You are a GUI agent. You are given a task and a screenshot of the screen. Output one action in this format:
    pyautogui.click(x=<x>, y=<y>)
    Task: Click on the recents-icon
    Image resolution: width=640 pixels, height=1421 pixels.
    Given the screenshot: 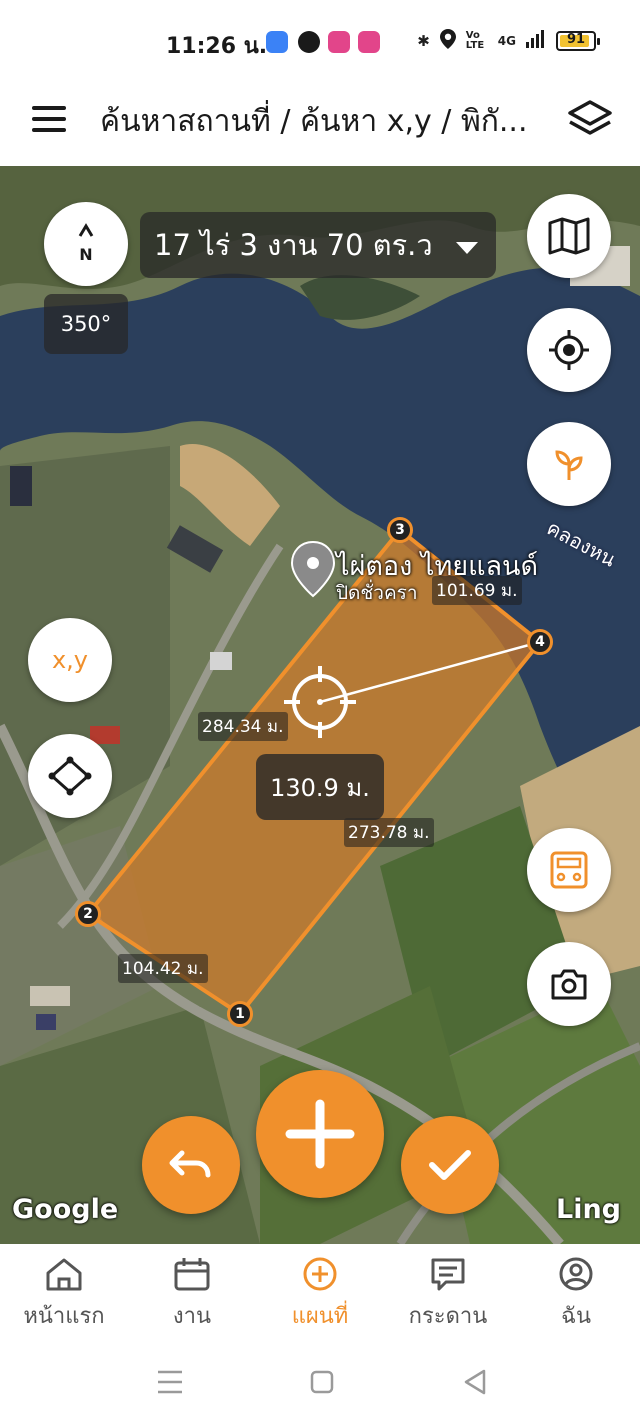 What is the action you would take?
    pyautogui.click(x=170, y=1382)
    